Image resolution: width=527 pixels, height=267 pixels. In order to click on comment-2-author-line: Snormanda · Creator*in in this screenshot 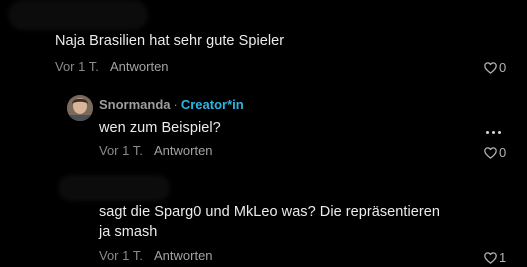, I will do `click(171, 105)`.